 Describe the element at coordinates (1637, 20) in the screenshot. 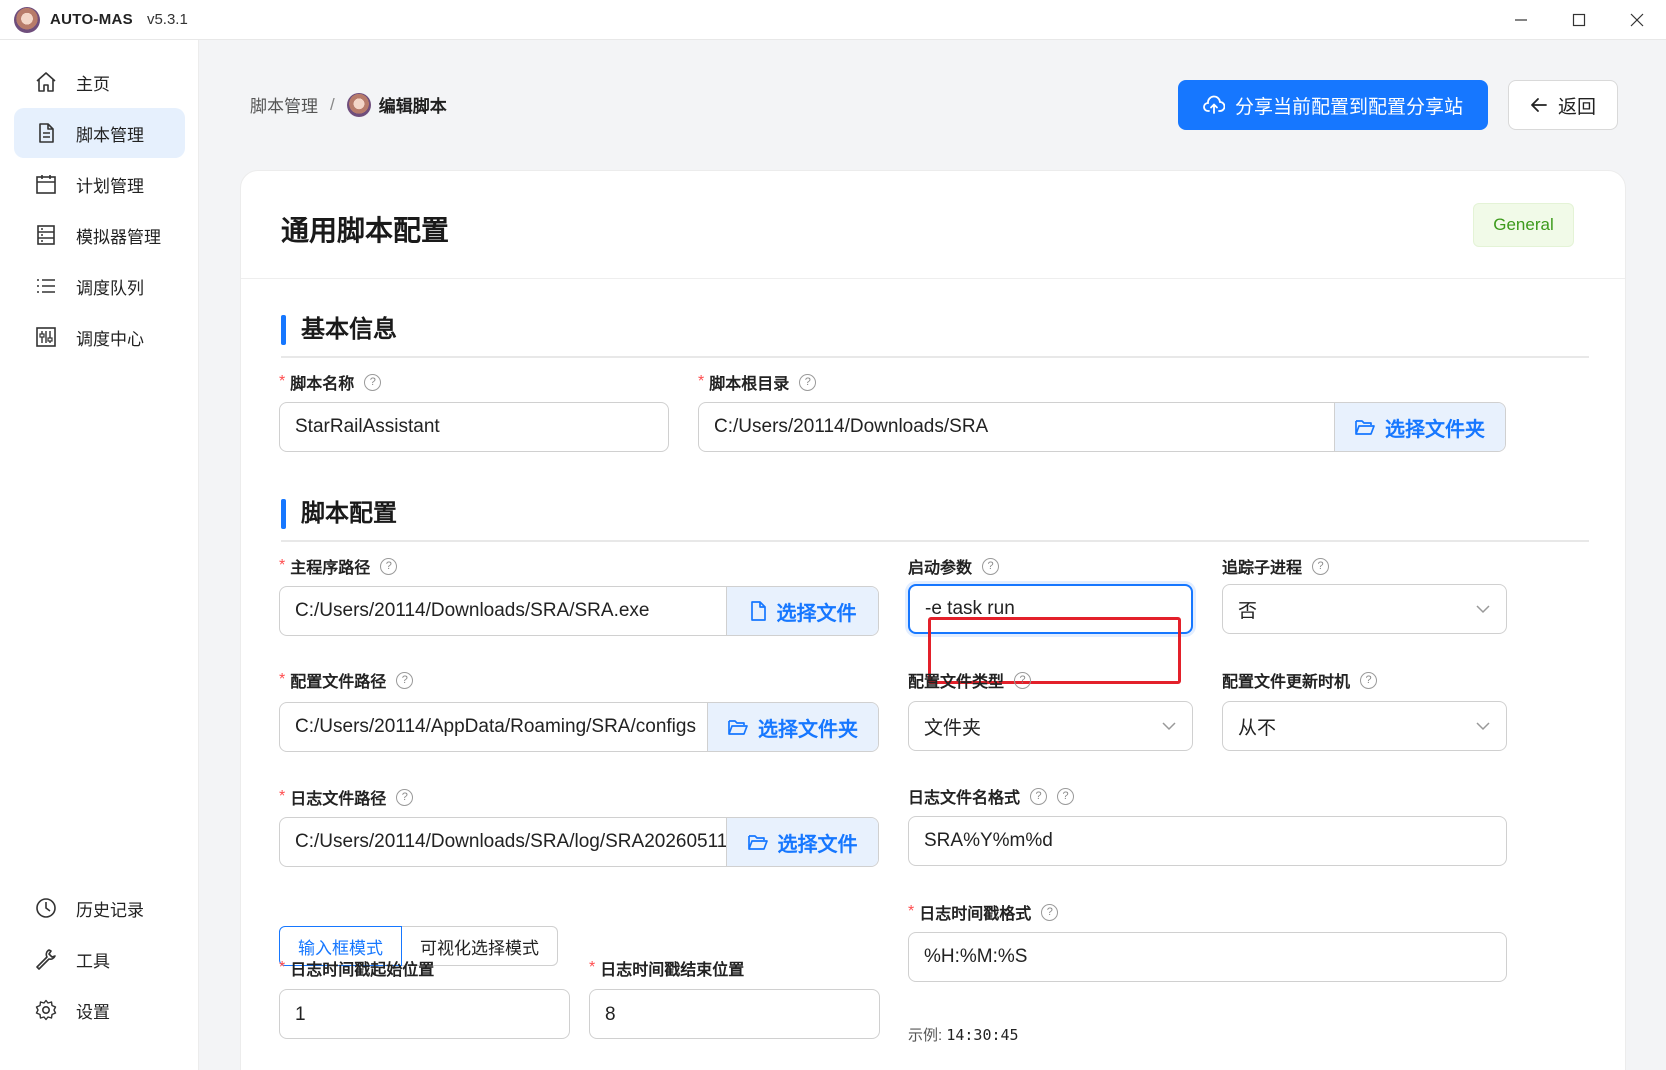

I see `close-button` at that location.